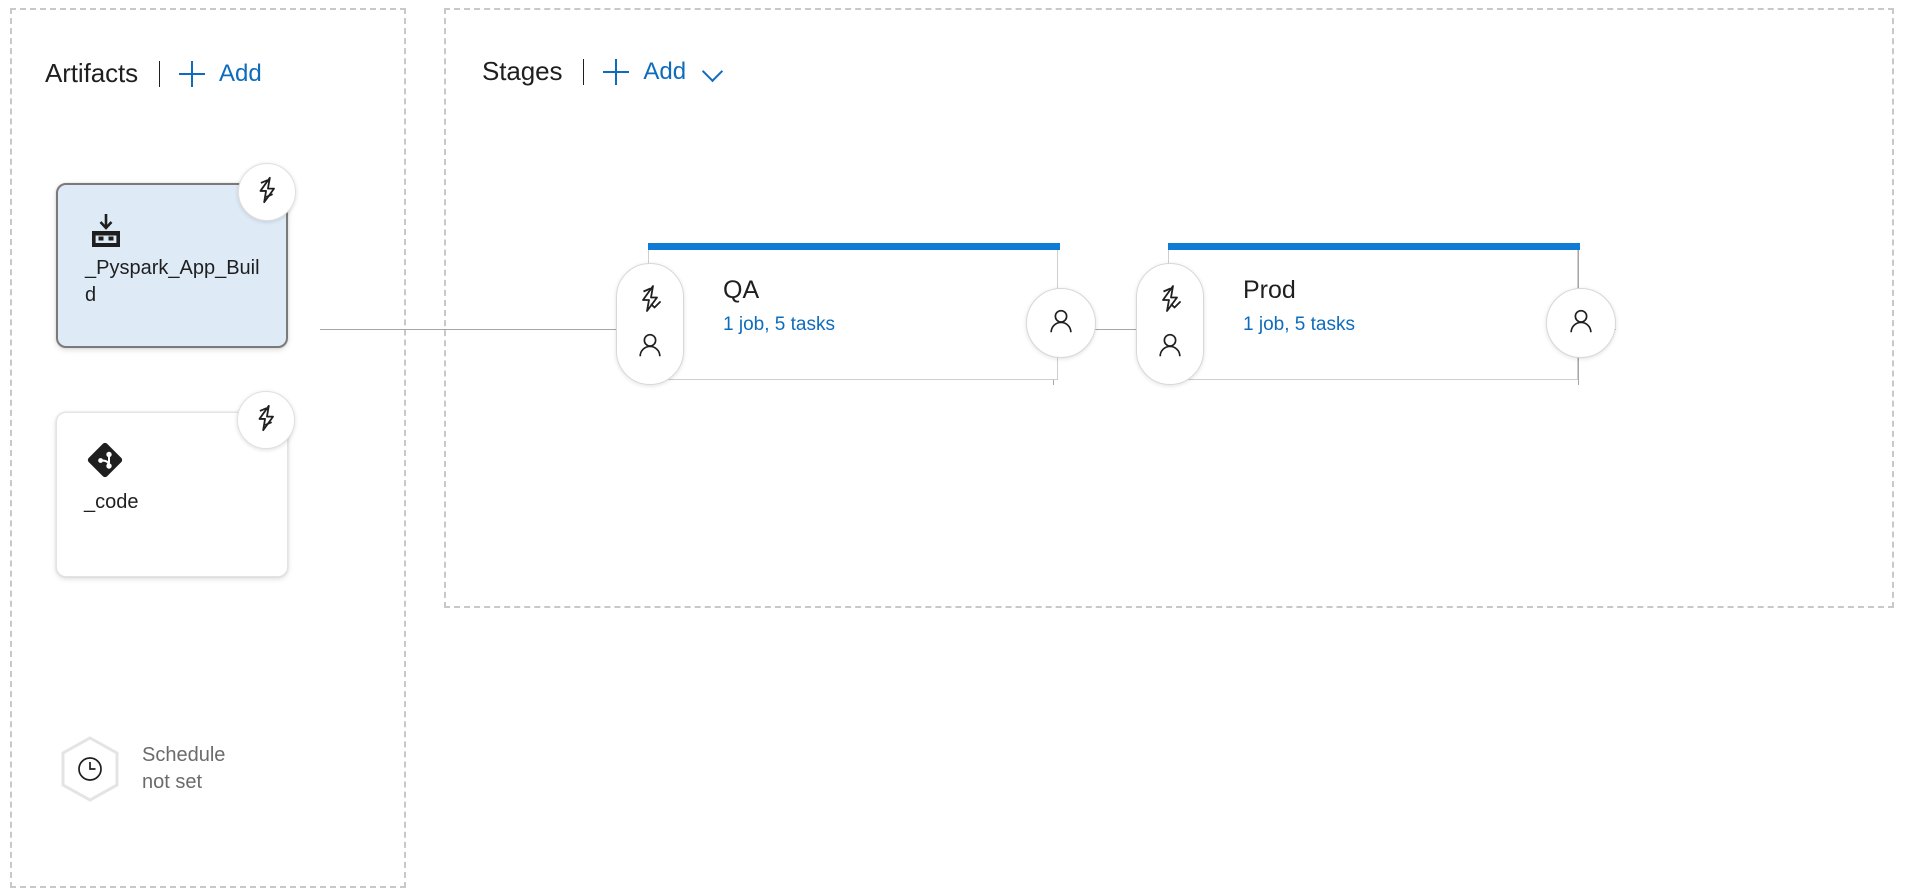 The width and height of the screenshot is (1910, 892). Describe the element at coordinates (470, 329) in the screenshot. I see `connector-artifact-to-qa` at that location.